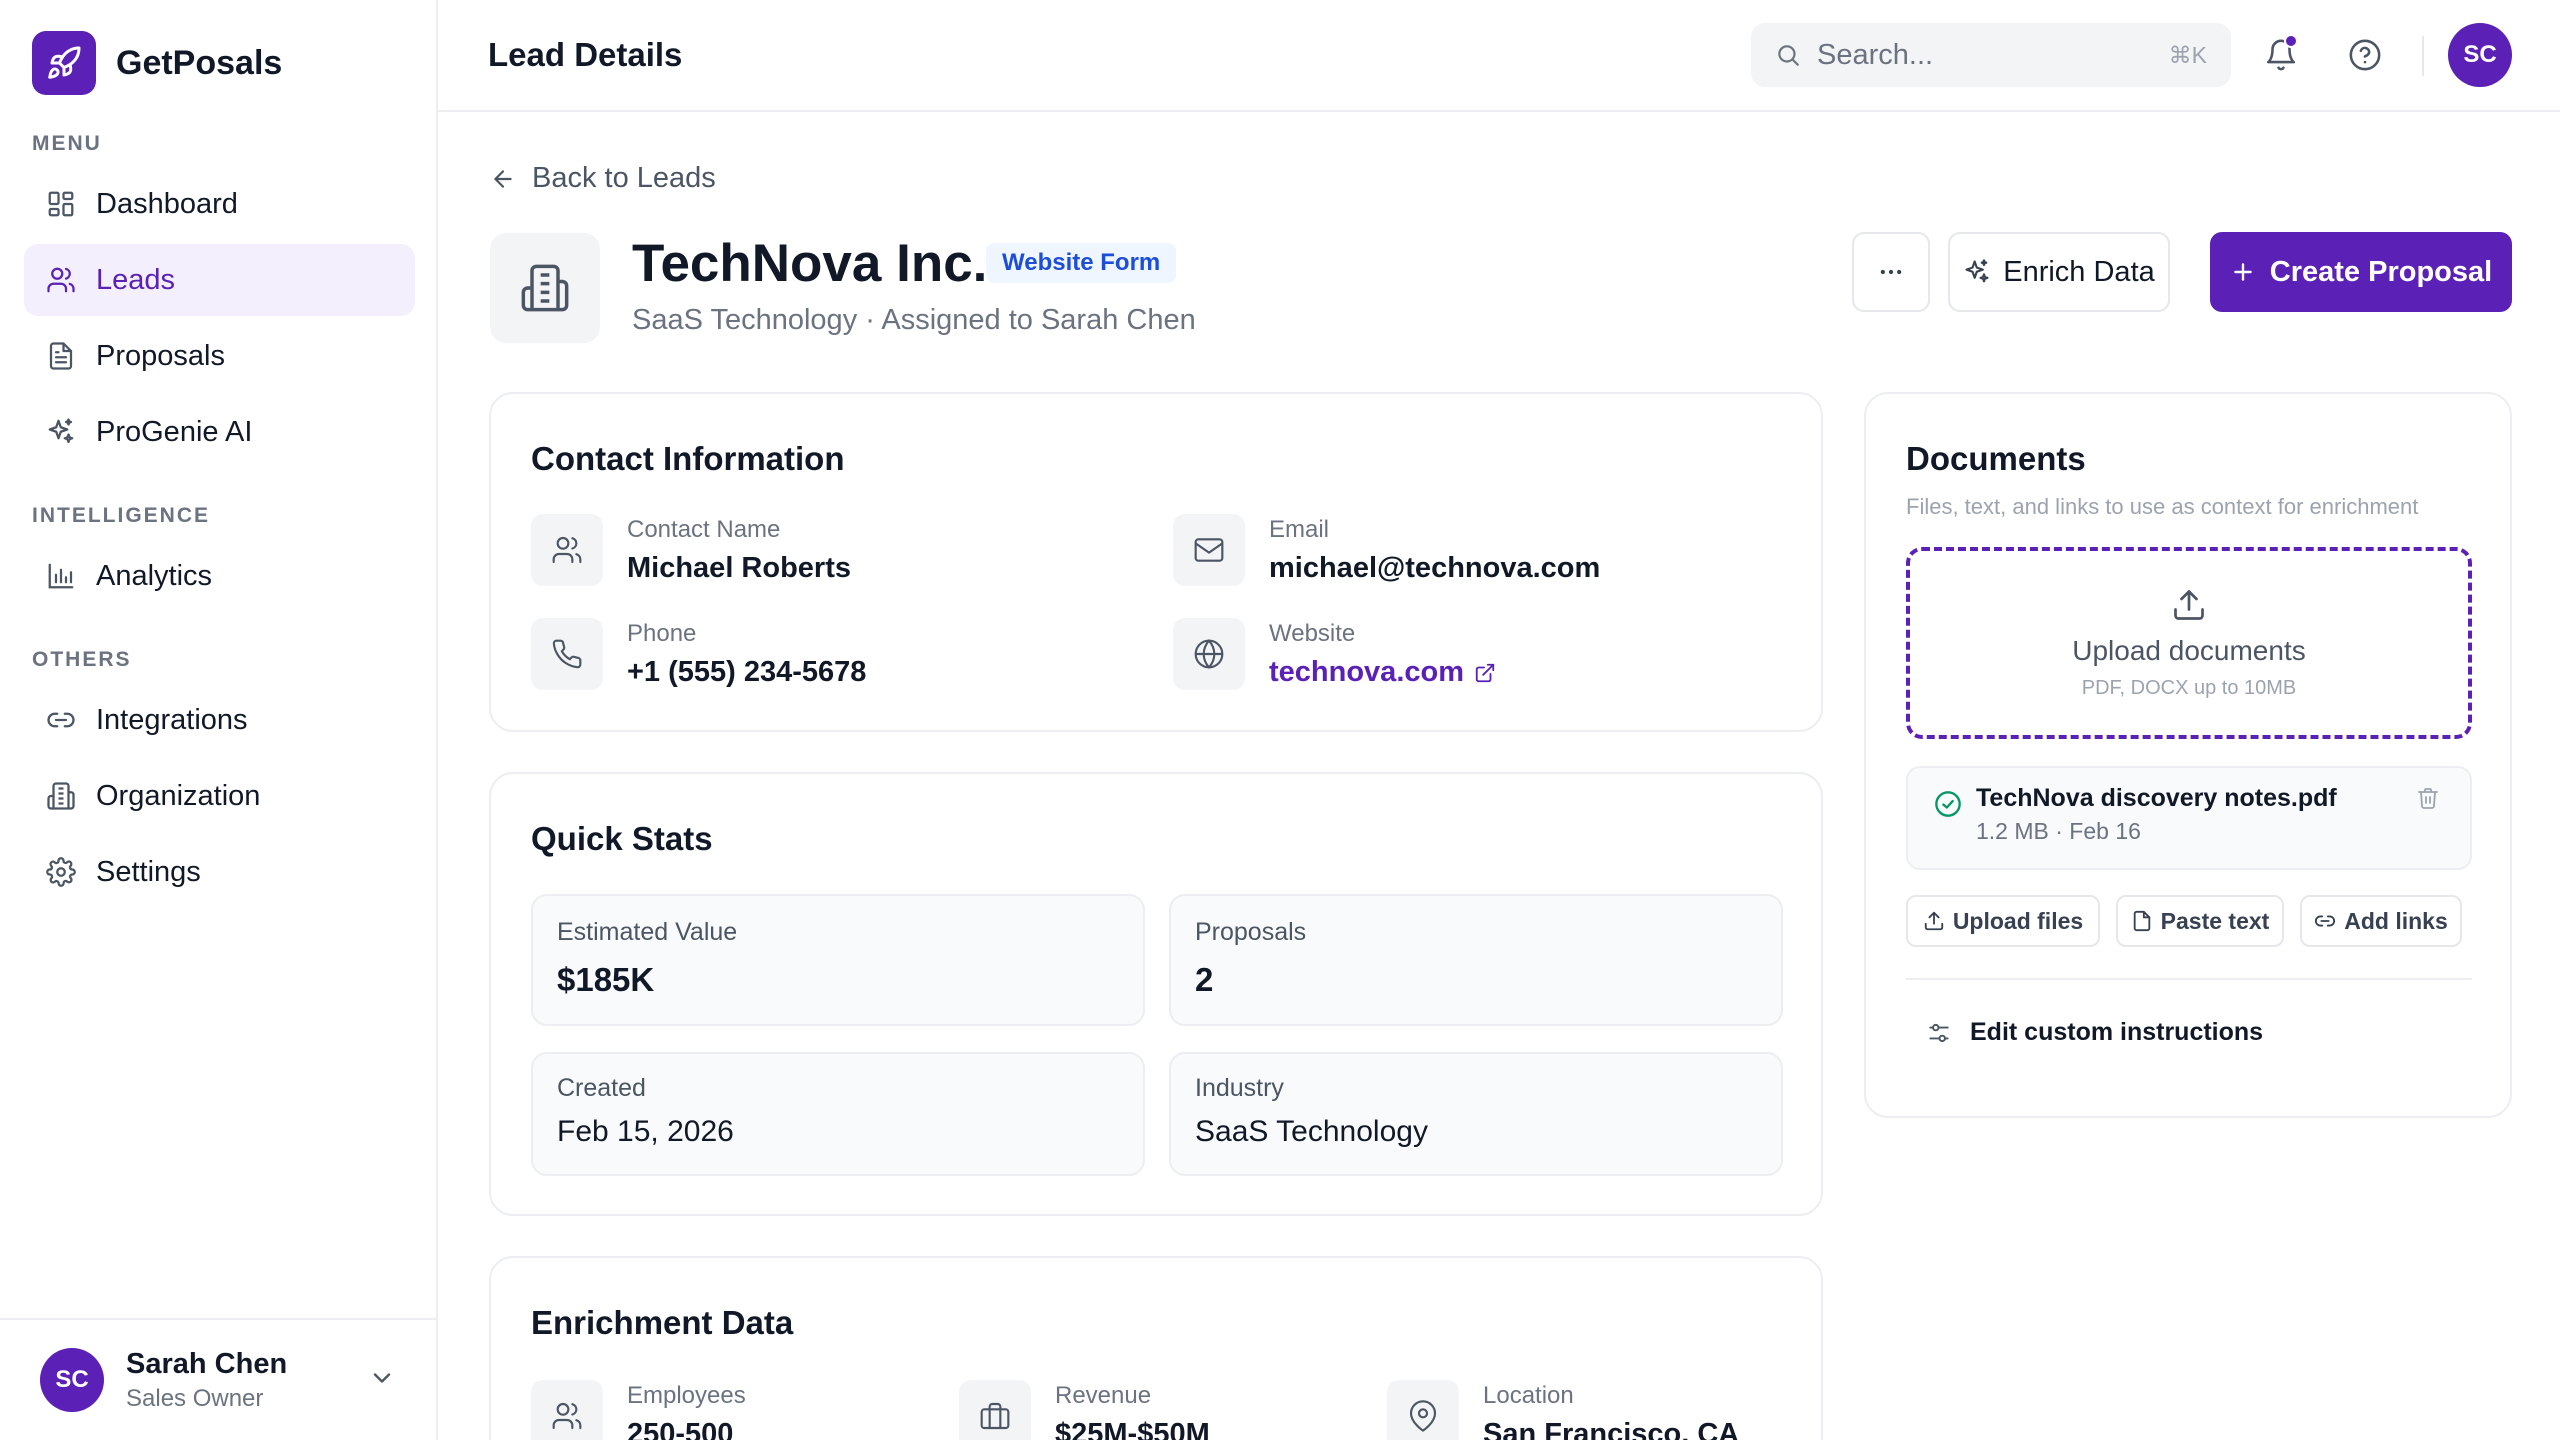 Image resolution: width=2560 pixels, height=1440 pixels. I want to click on chevron-down-icon, so click(382, 1378).